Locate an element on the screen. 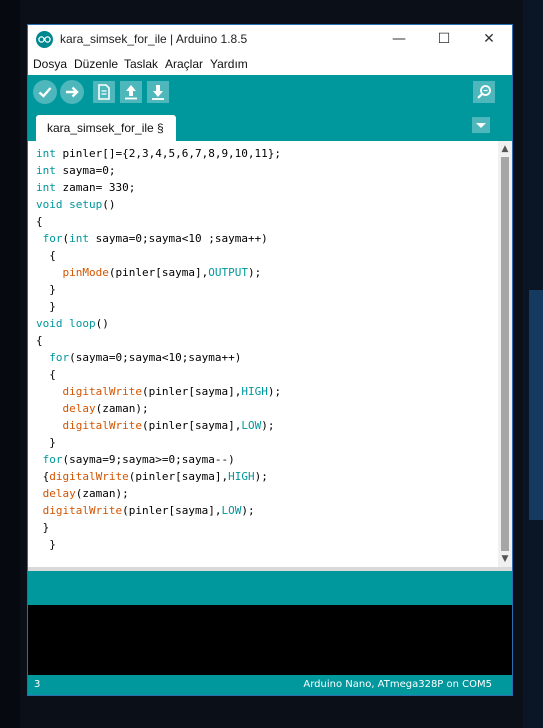 This screenshot has height=728, width=543. menu-taslak: Taslak is located at coordinates (141, 64).